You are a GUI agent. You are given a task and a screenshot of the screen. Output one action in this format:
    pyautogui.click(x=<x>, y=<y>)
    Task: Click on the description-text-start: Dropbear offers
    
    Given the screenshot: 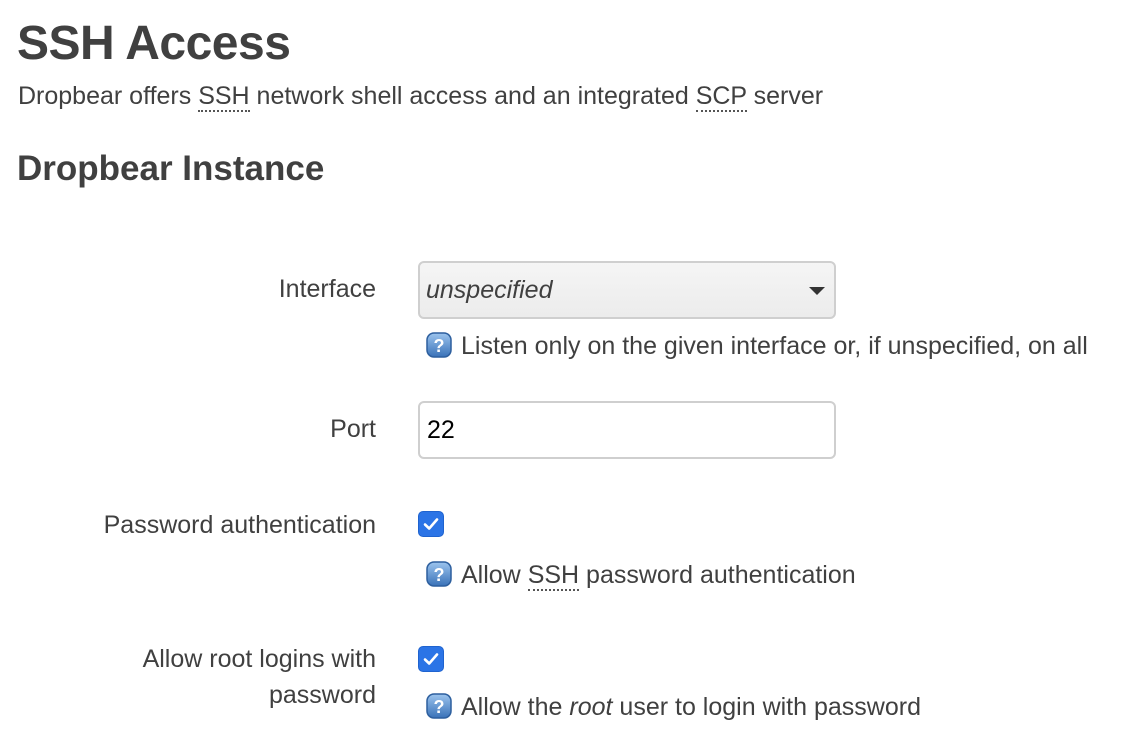 What is the action you would take?
    pyautogui.click(x=108, y=96)
    